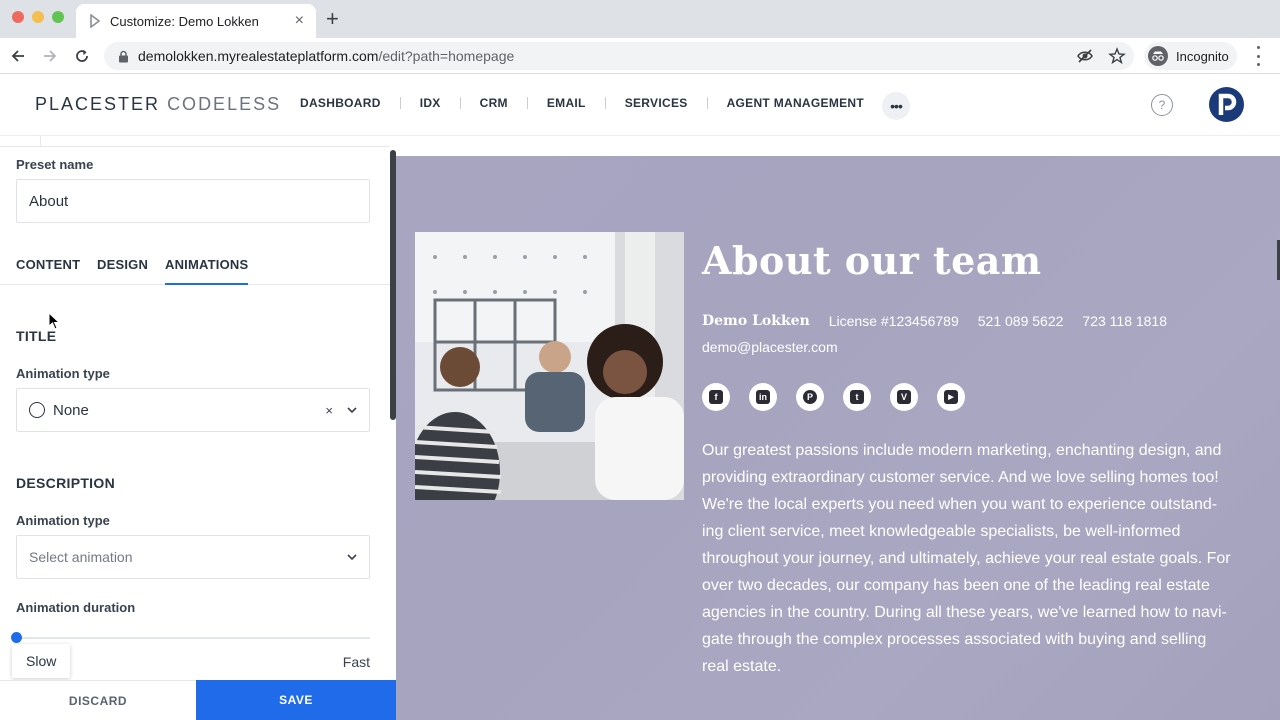  What do you see at coordinates (1117, 58) in the screenshot?
I see `bookmark-star-icon` at bounding box center [1117, 58].